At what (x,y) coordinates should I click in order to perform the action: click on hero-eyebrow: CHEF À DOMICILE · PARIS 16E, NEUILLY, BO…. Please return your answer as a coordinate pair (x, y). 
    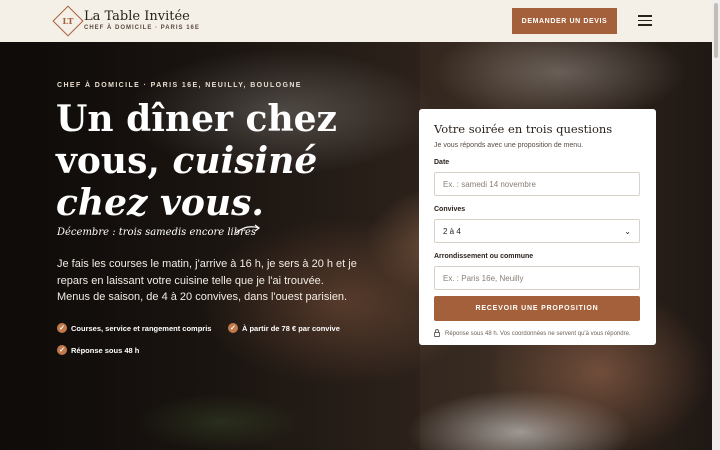
    Looking at the image, I should click on (179, 85).